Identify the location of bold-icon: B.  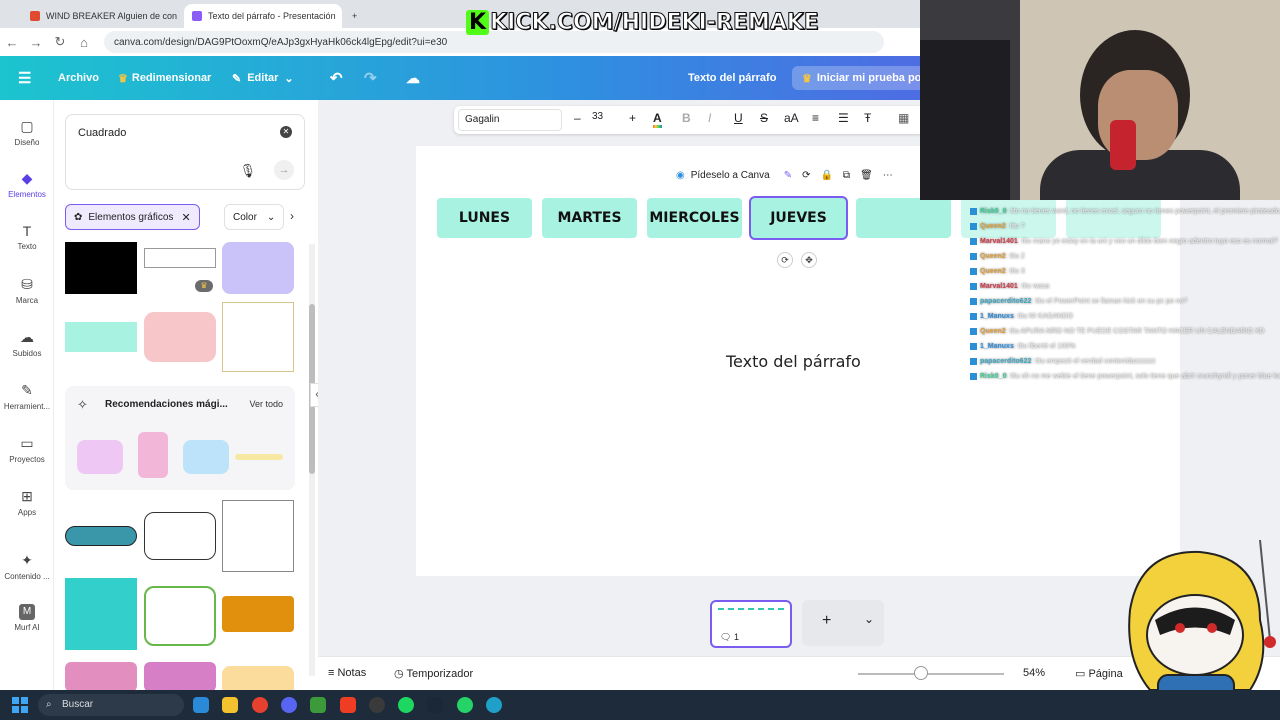
(686, 118).